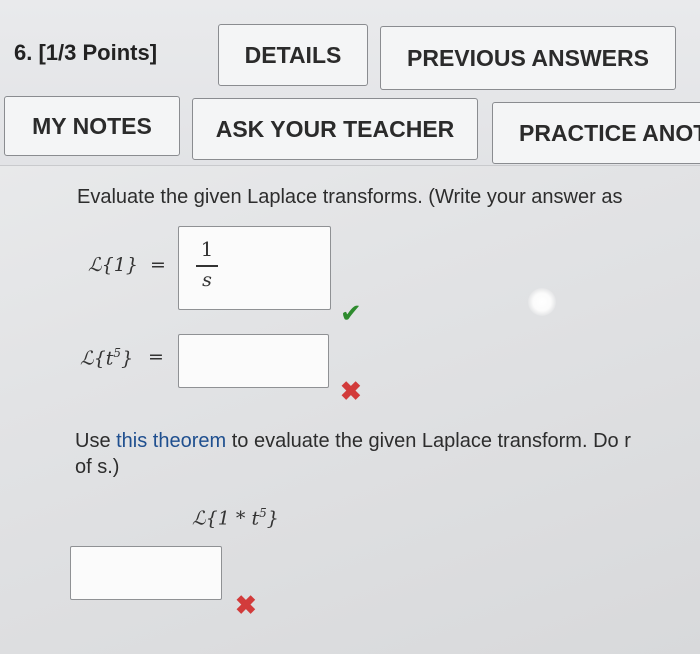  I want to click on laplace-1-label: ℒ{1}, so click(113, 265).